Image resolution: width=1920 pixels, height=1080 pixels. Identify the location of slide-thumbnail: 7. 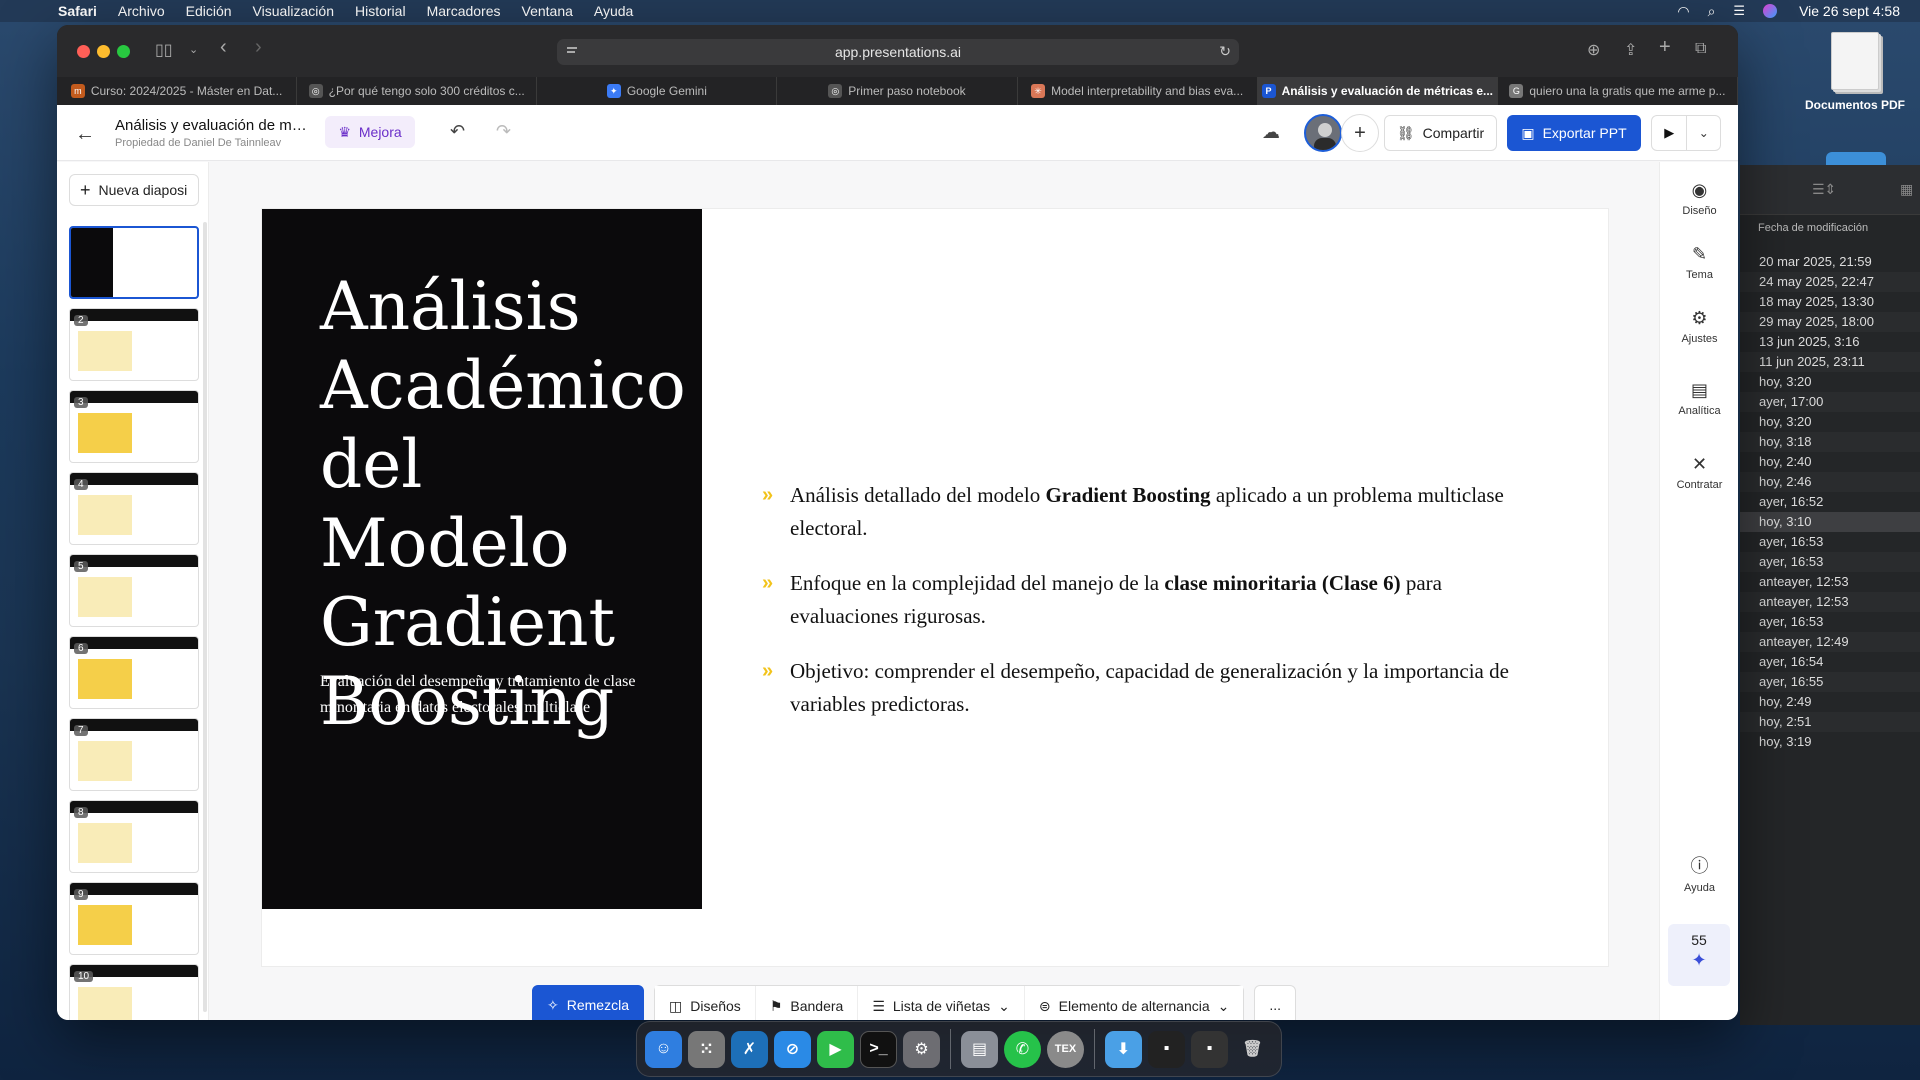
(134, 754).